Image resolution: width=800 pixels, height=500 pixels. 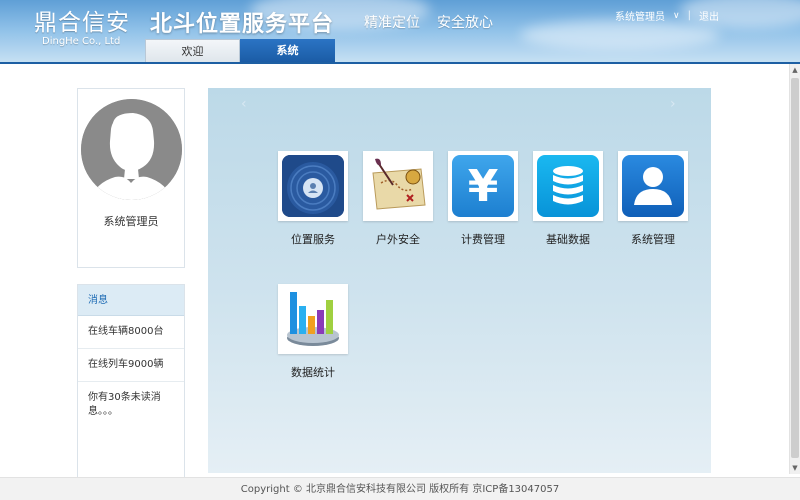 I want to click on database-icon, so click(x=568, y=186).